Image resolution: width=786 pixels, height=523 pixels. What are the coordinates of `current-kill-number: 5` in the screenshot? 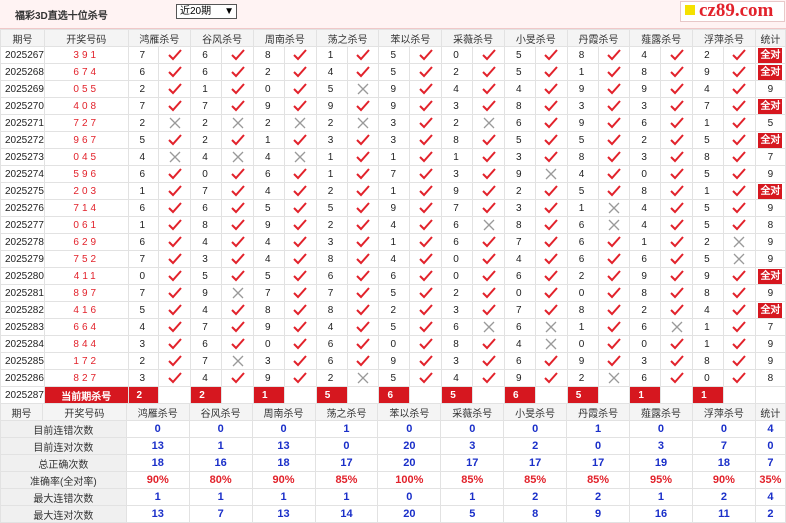 It's located at (457, 395).